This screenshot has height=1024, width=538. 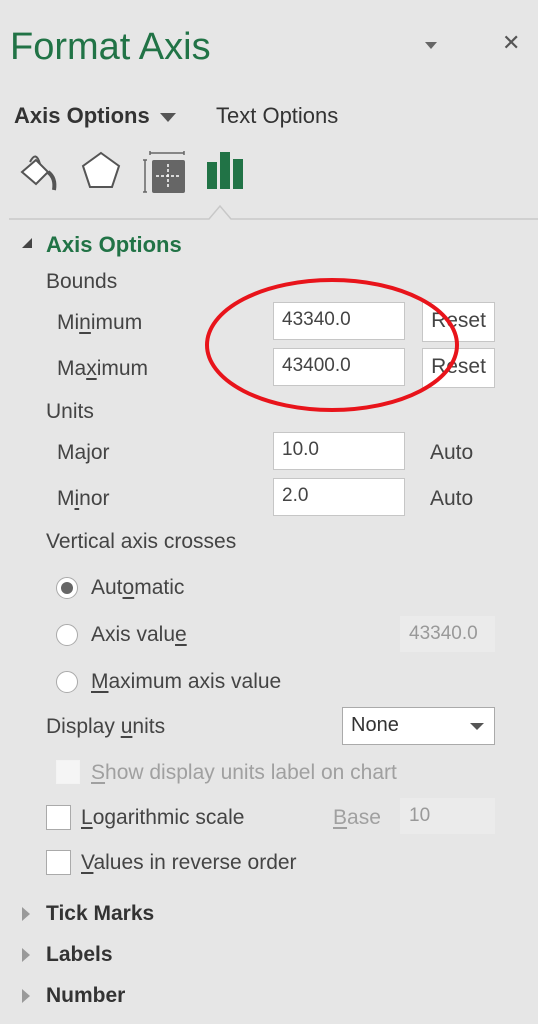 What do you see at coordinates (447, 634) in the screenshot?
I see `axis-value-input: 43340.0` at bounding box center [447, 634].